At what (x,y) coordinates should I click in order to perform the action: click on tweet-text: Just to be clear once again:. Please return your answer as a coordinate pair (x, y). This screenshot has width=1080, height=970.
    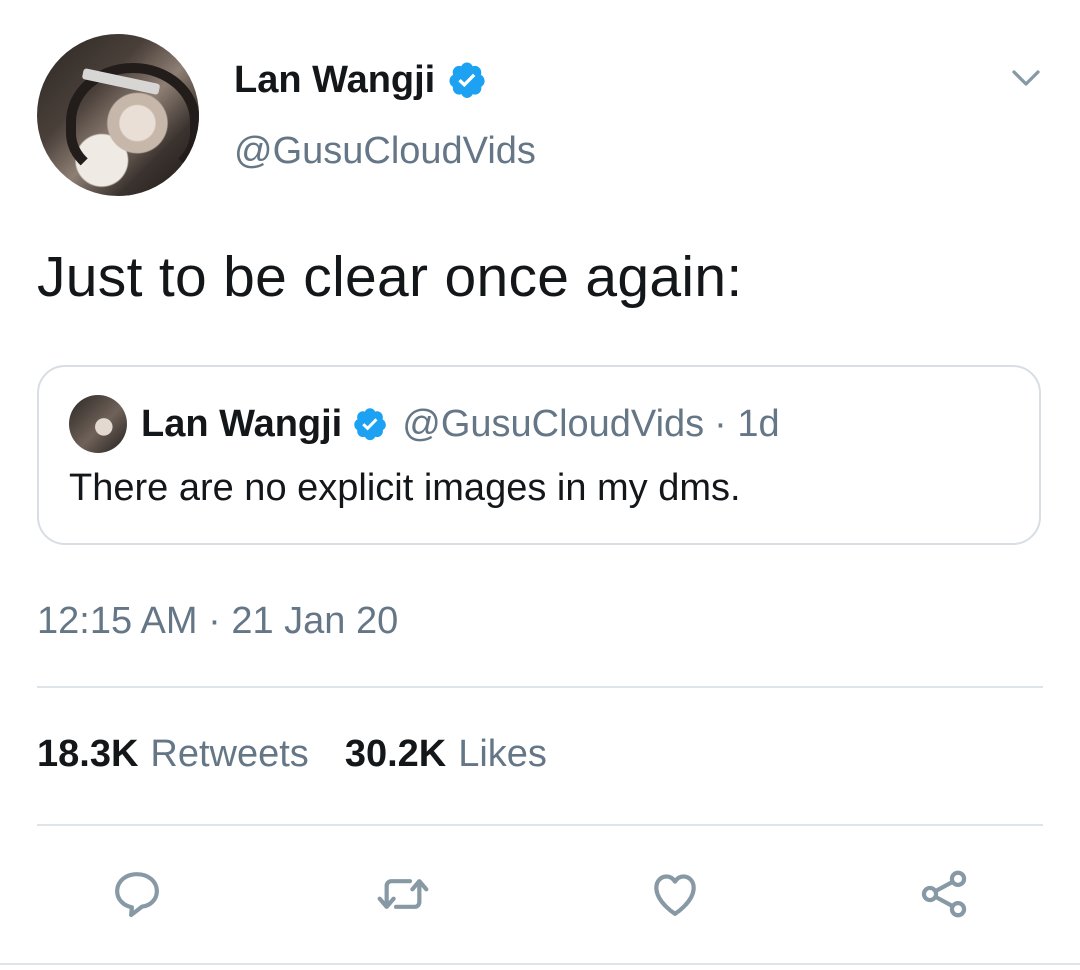
    Looking at the image, I should click on (390, 277).